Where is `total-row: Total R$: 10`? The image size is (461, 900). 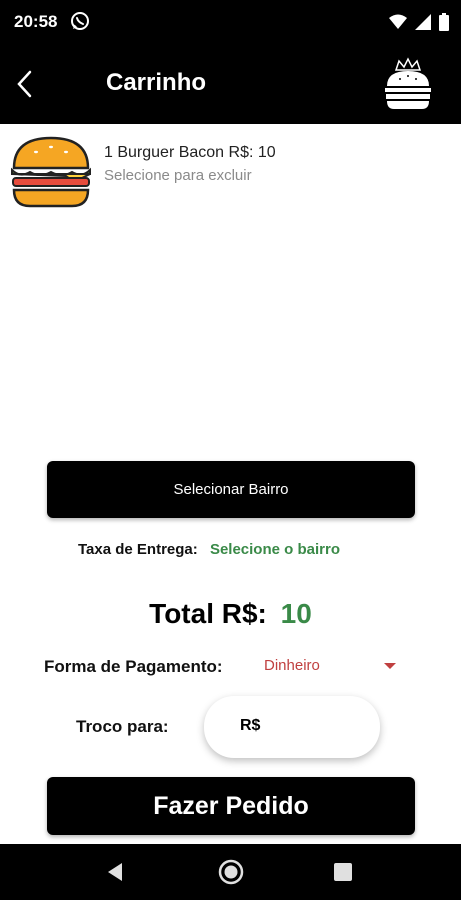
total-row: Total R$: 10 is located at coordinates (230, 614).